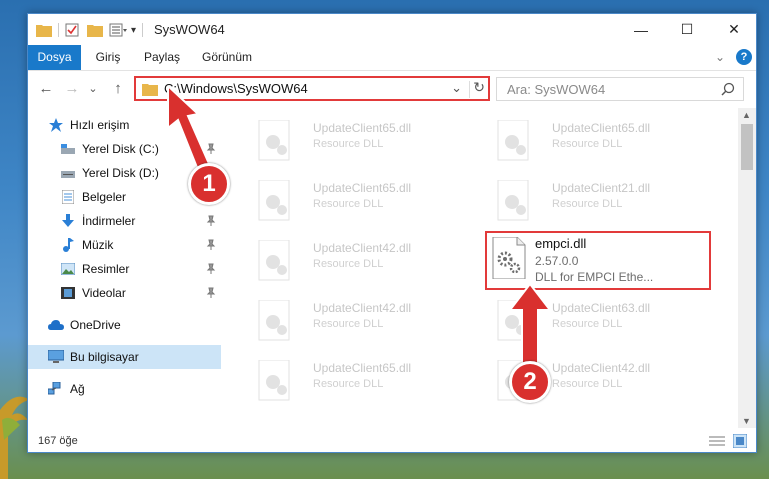 The height and width of the screenshot is (479, 769). Describe the element at coordinates (104, 357) in the screenshot. I see `sidebar-item-label: Bu bilgisayar` at that location.